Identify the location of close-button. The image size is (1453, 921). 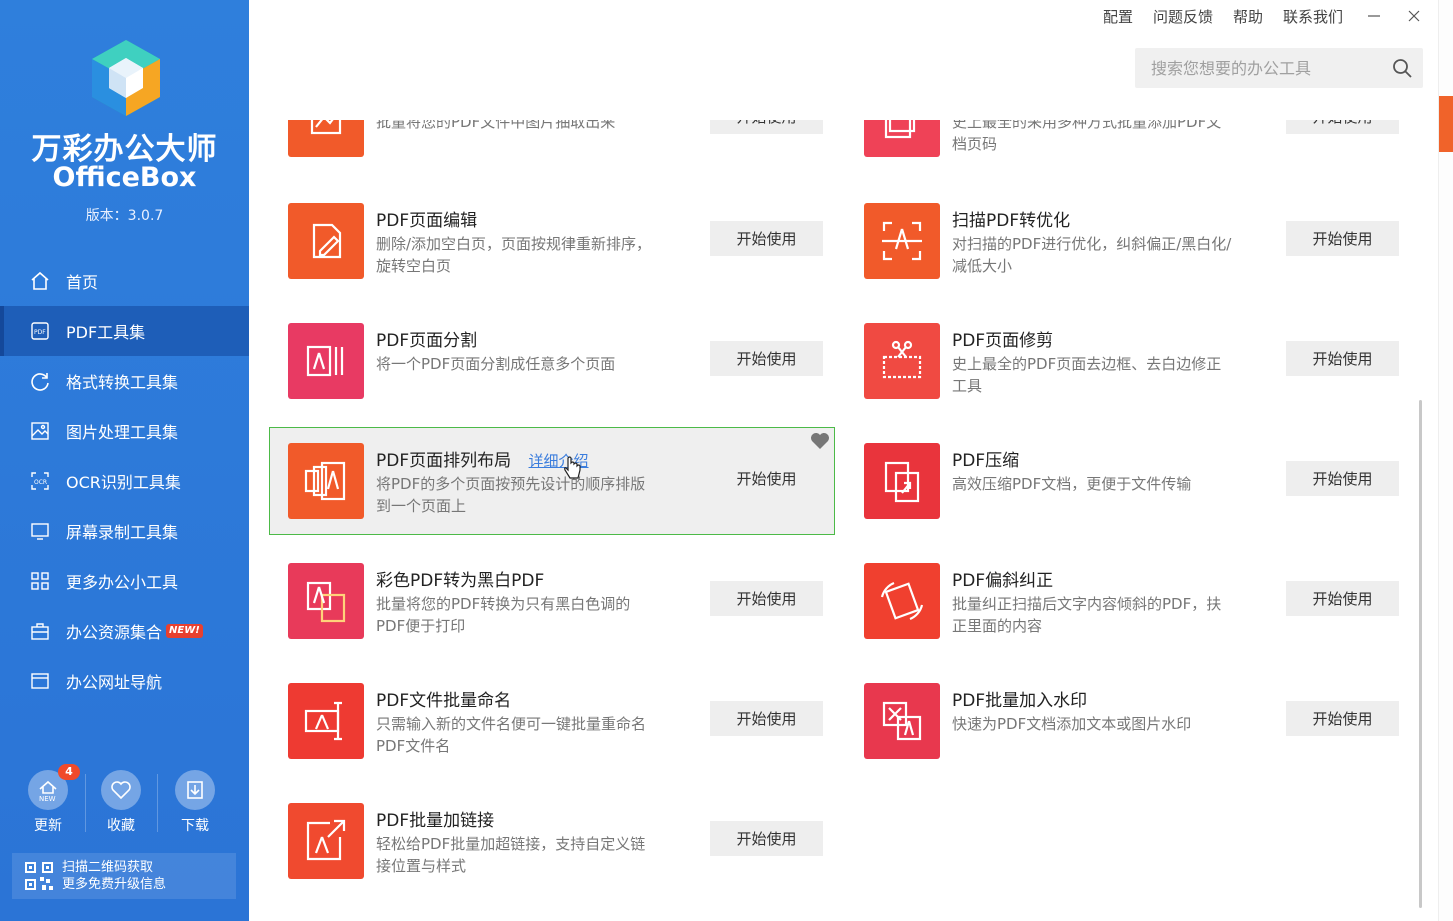
(1414, 16).